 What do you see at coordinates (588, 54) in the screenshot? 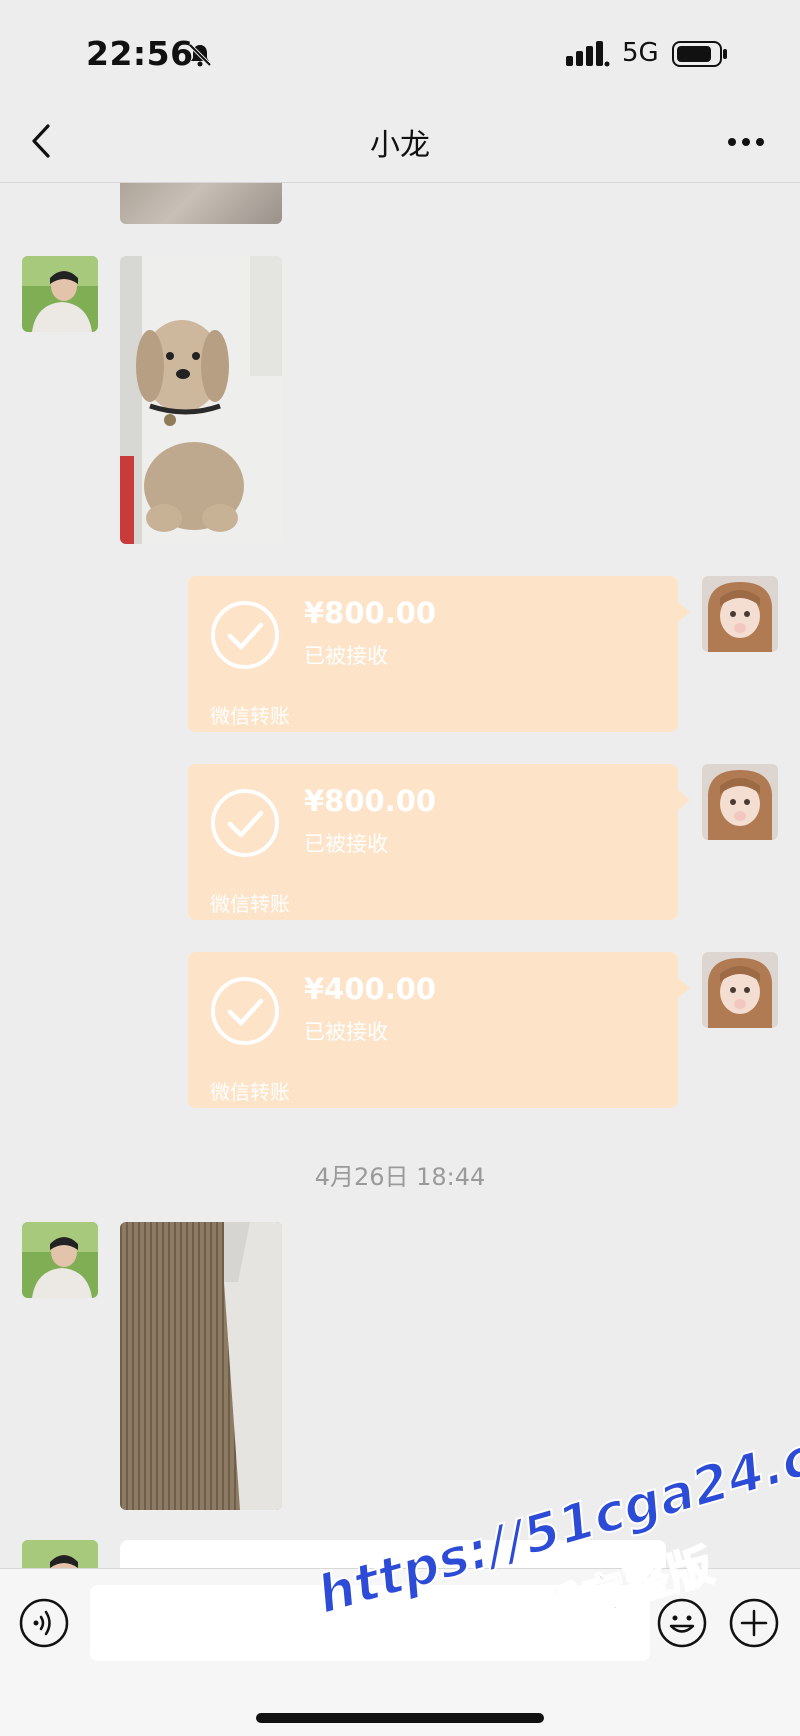
I see `signal-icon` at bounding box center [588, 54].